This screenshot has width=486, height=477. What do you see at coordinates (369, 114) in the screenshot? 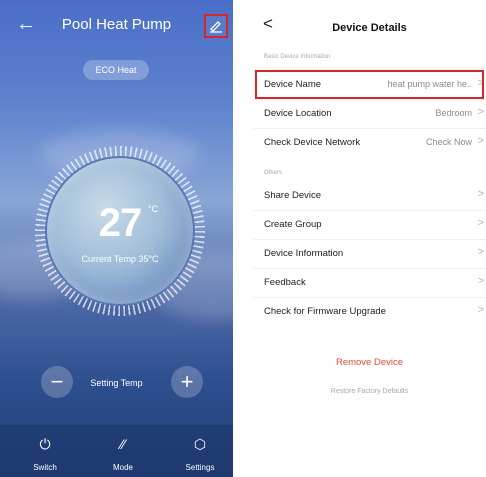
I see `device-location-row: Device Location Bedroom >` at bounding box center [369, 114].